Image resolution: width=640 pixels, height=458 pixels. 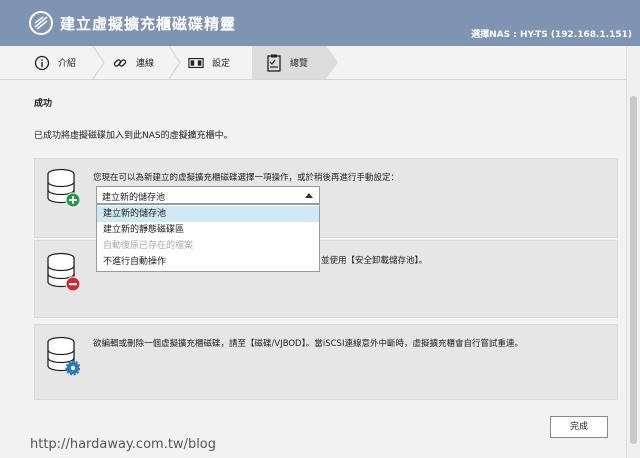 I want to click on option-no-auto-action: 不進行自動操作, so click(x=208, y=262).